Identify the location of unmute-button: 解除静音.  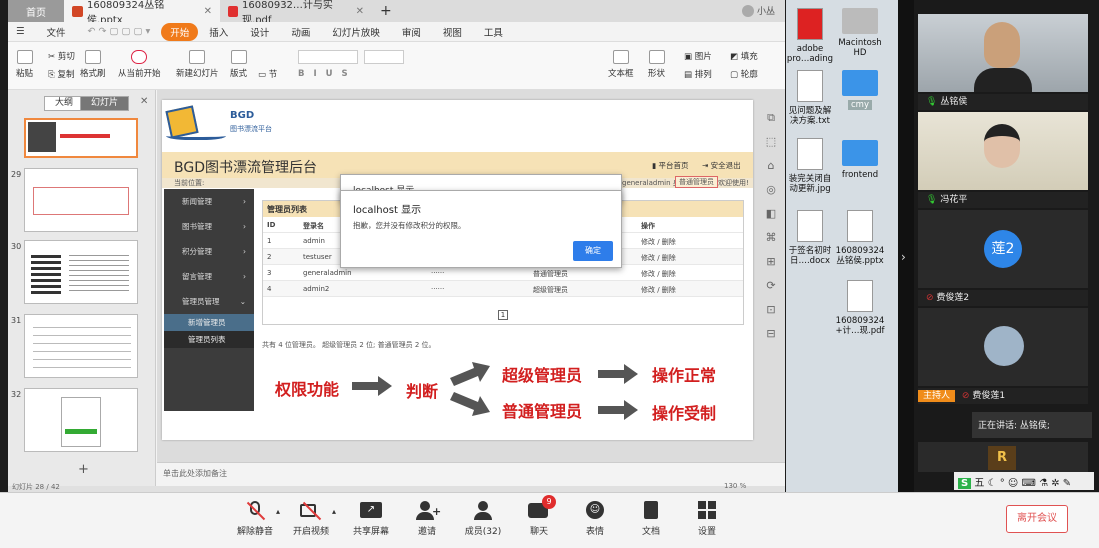
(255, 519).